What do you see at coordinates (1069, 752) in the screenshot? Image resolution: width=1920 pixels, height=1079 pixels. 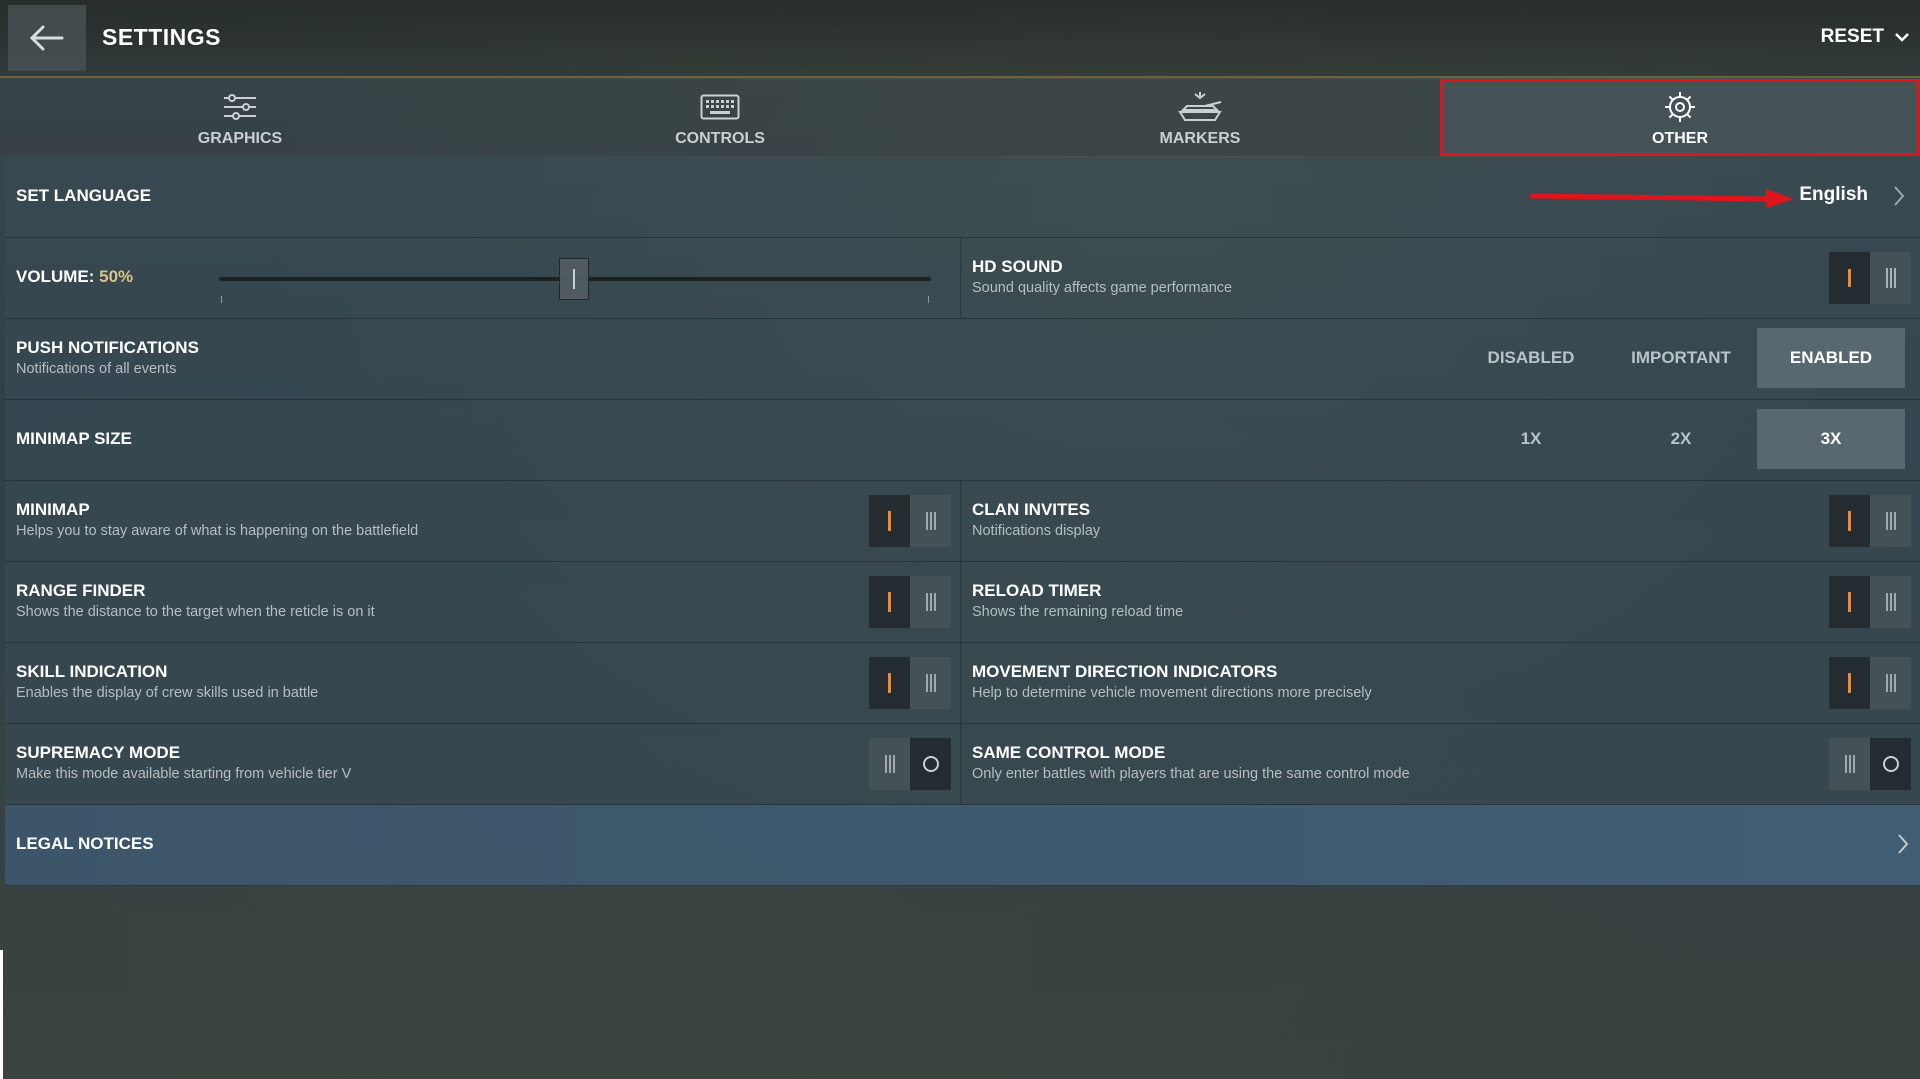 I see `same-control-mode-label: SAME CONTROL MODE` at bounding box center [1069, 752].